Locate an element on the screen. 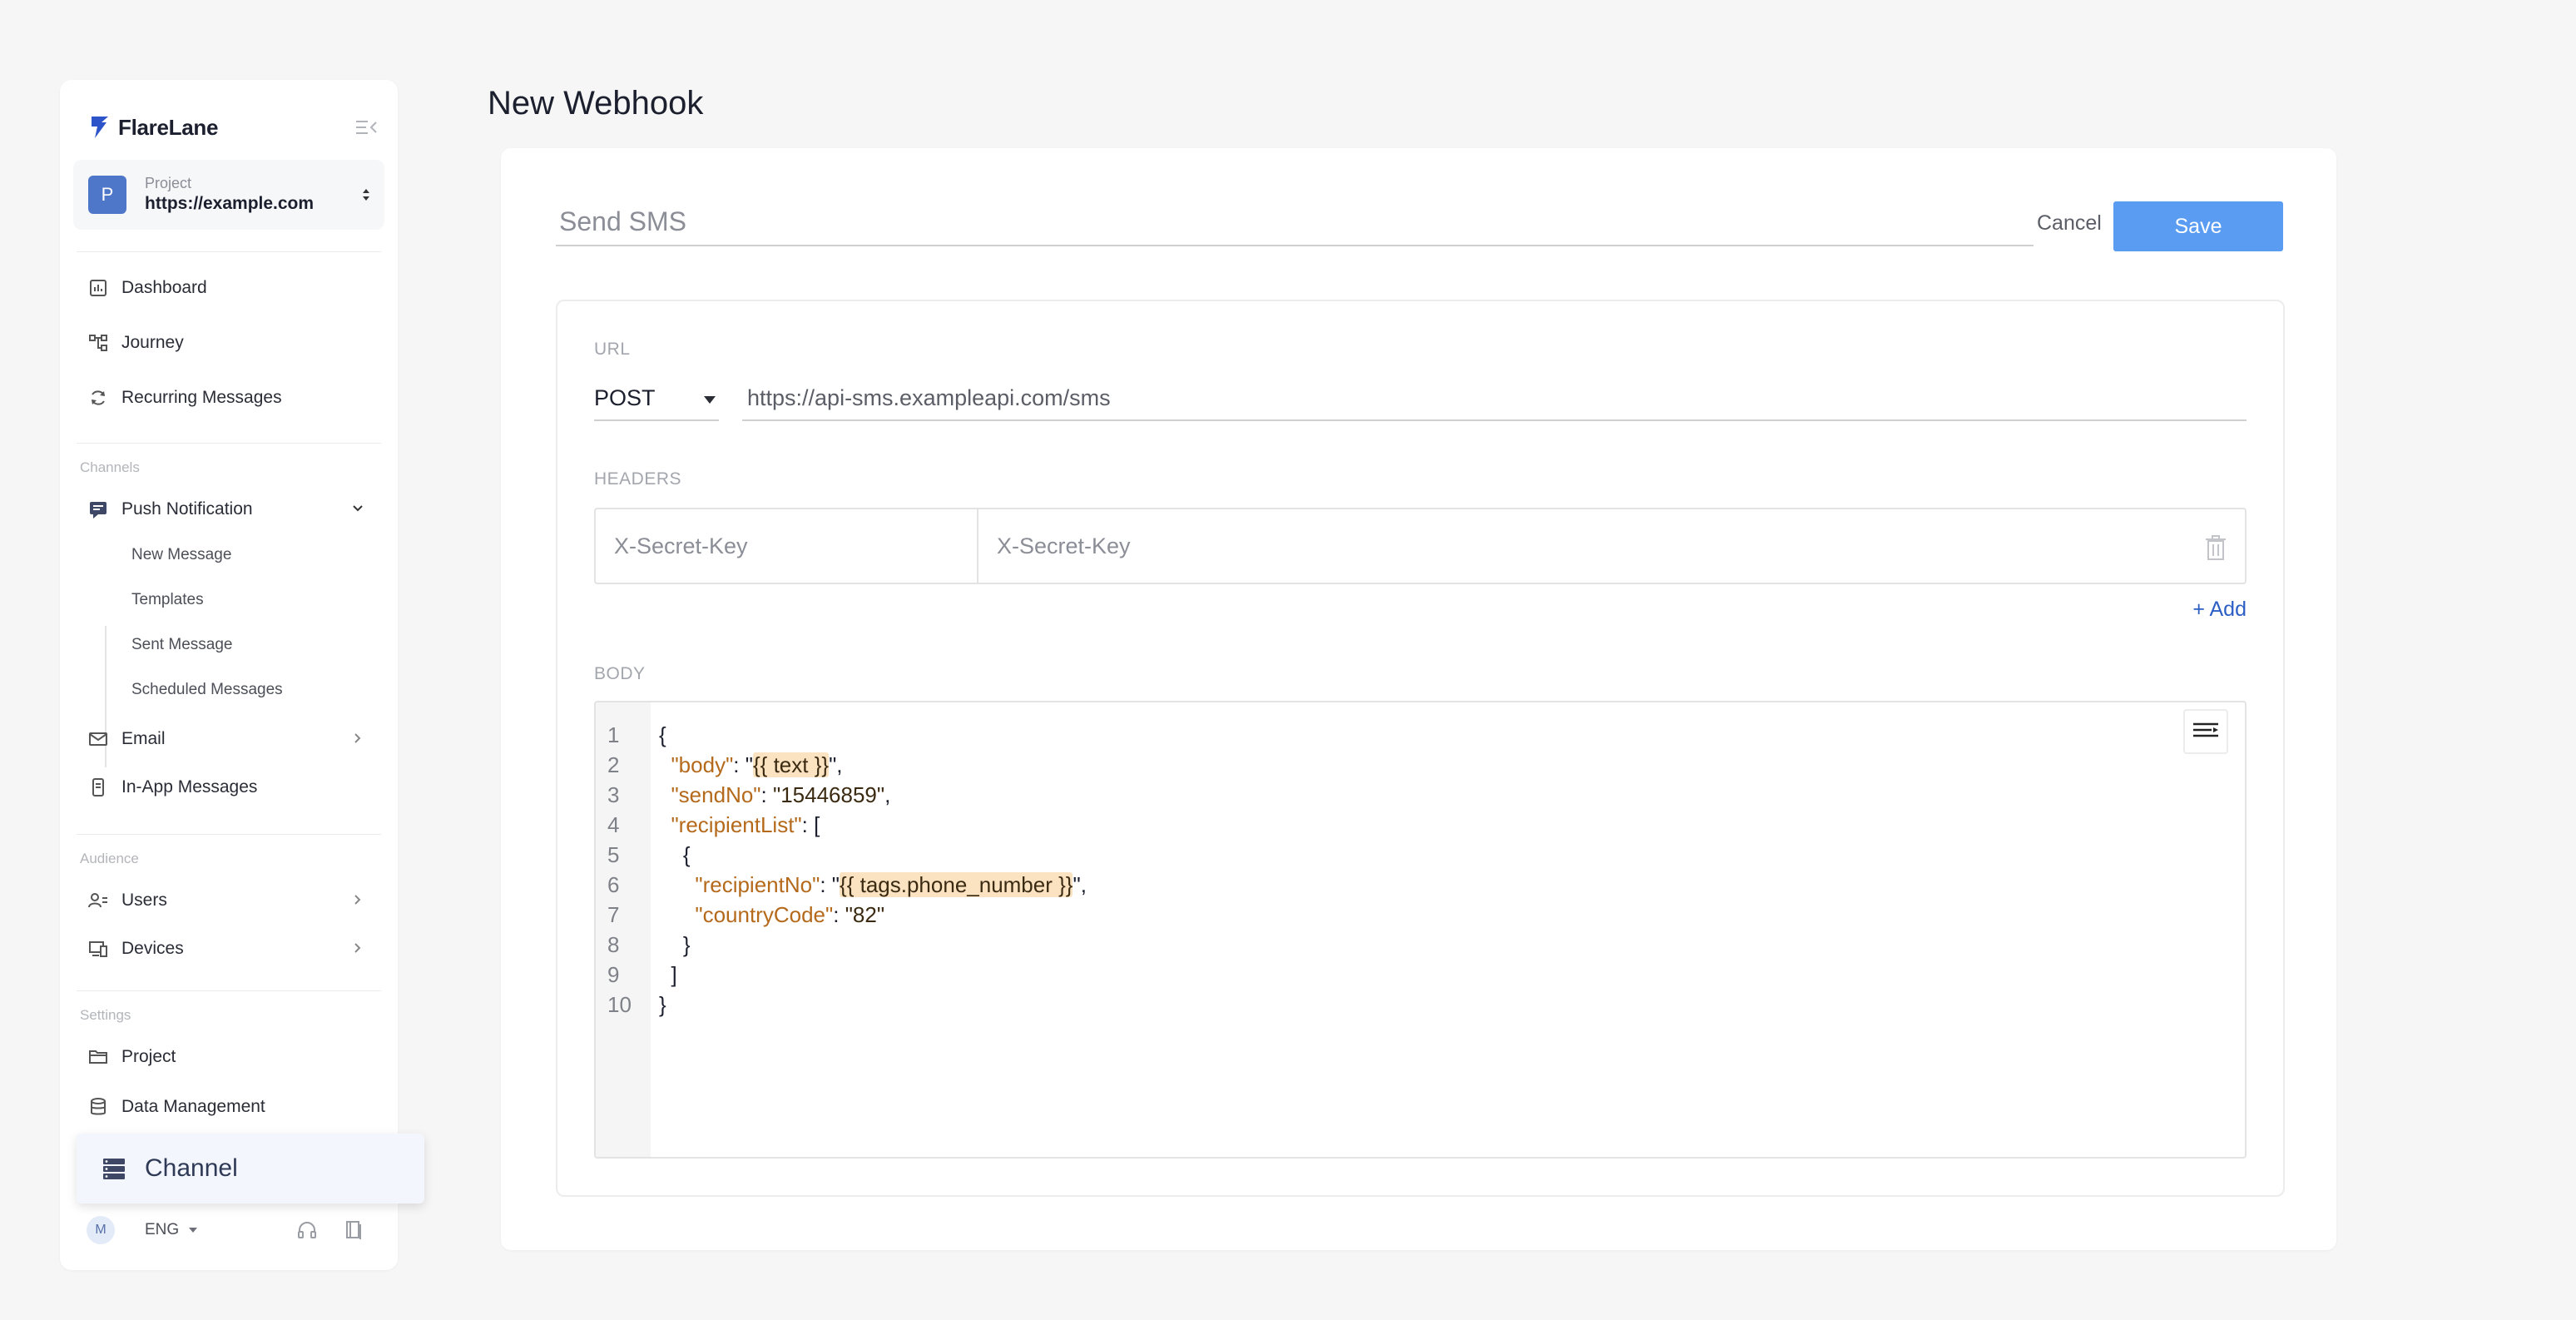  user-avatar: M is located at coordinates (101, 1230).